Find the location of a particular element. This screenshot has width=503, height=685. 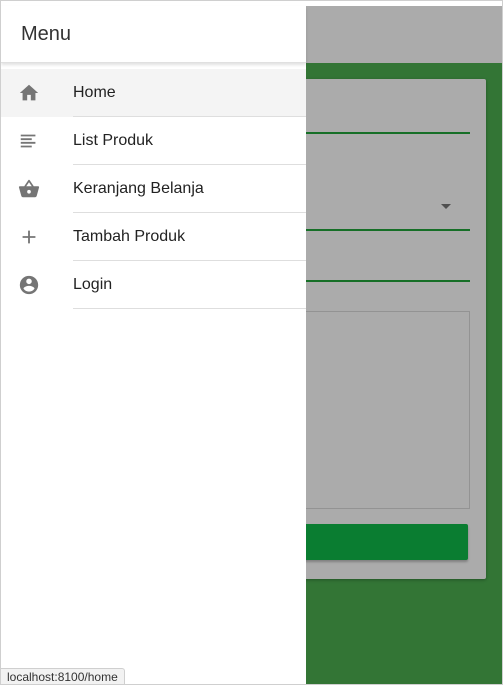

home-icon is located at coordinates (37, 93).